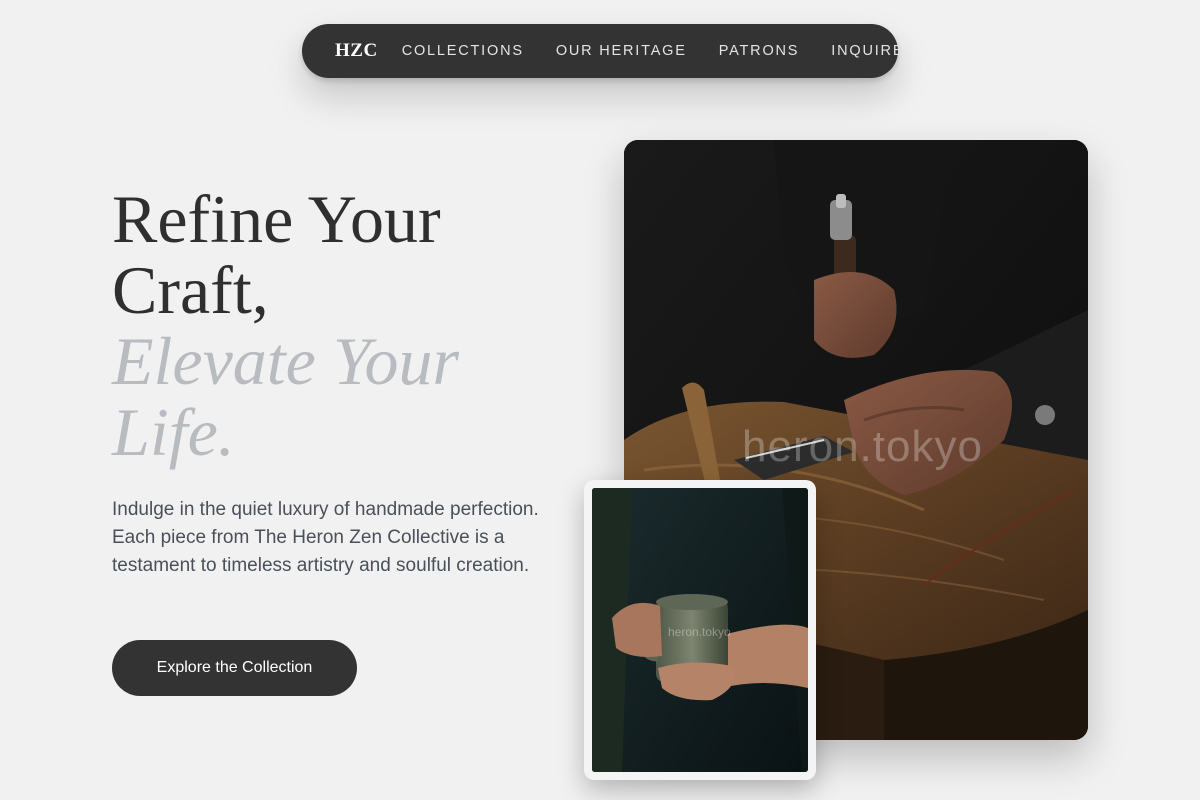 This screenshot has height=800, width=1200. Describe the element at coordinates (276, 219) in the screenshot. I see `headline-line-1: Refine Your` at that location.